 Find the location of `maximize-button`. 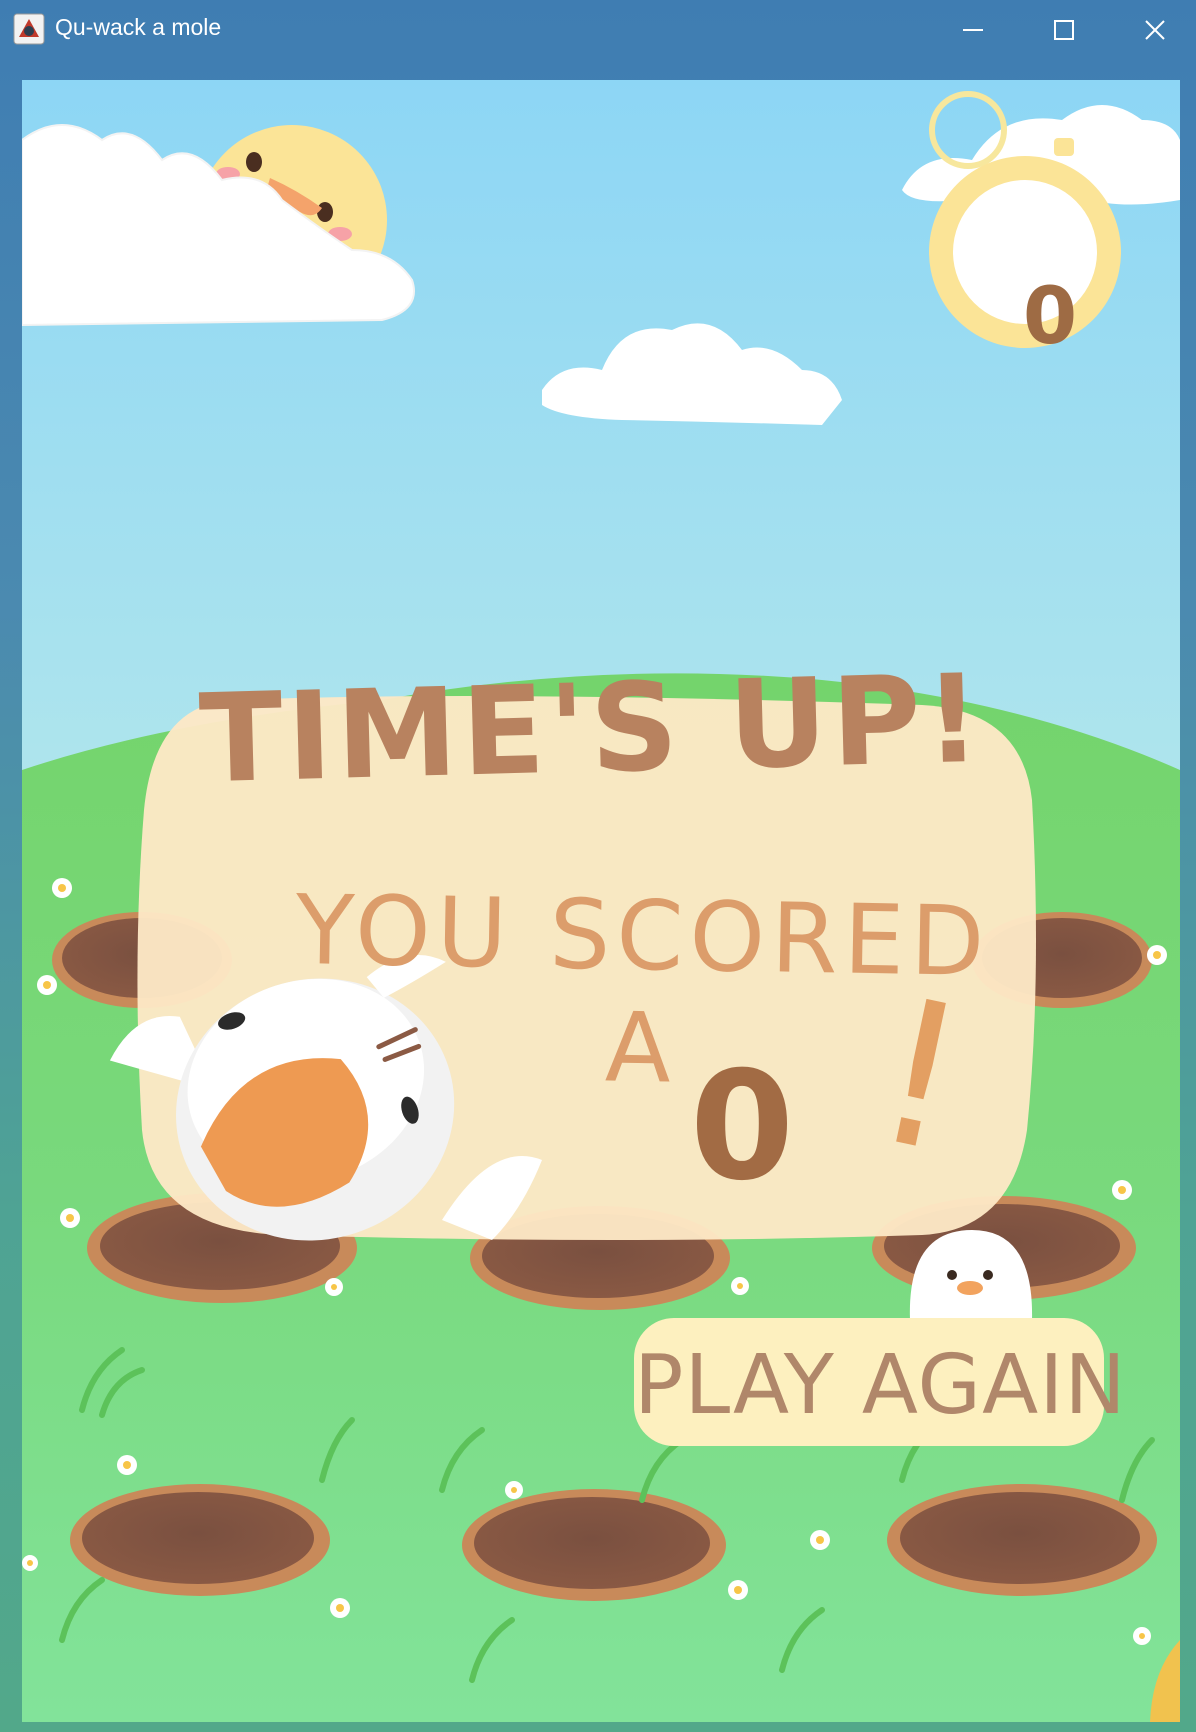

maximize-button is located at coordinates (1064, 30).